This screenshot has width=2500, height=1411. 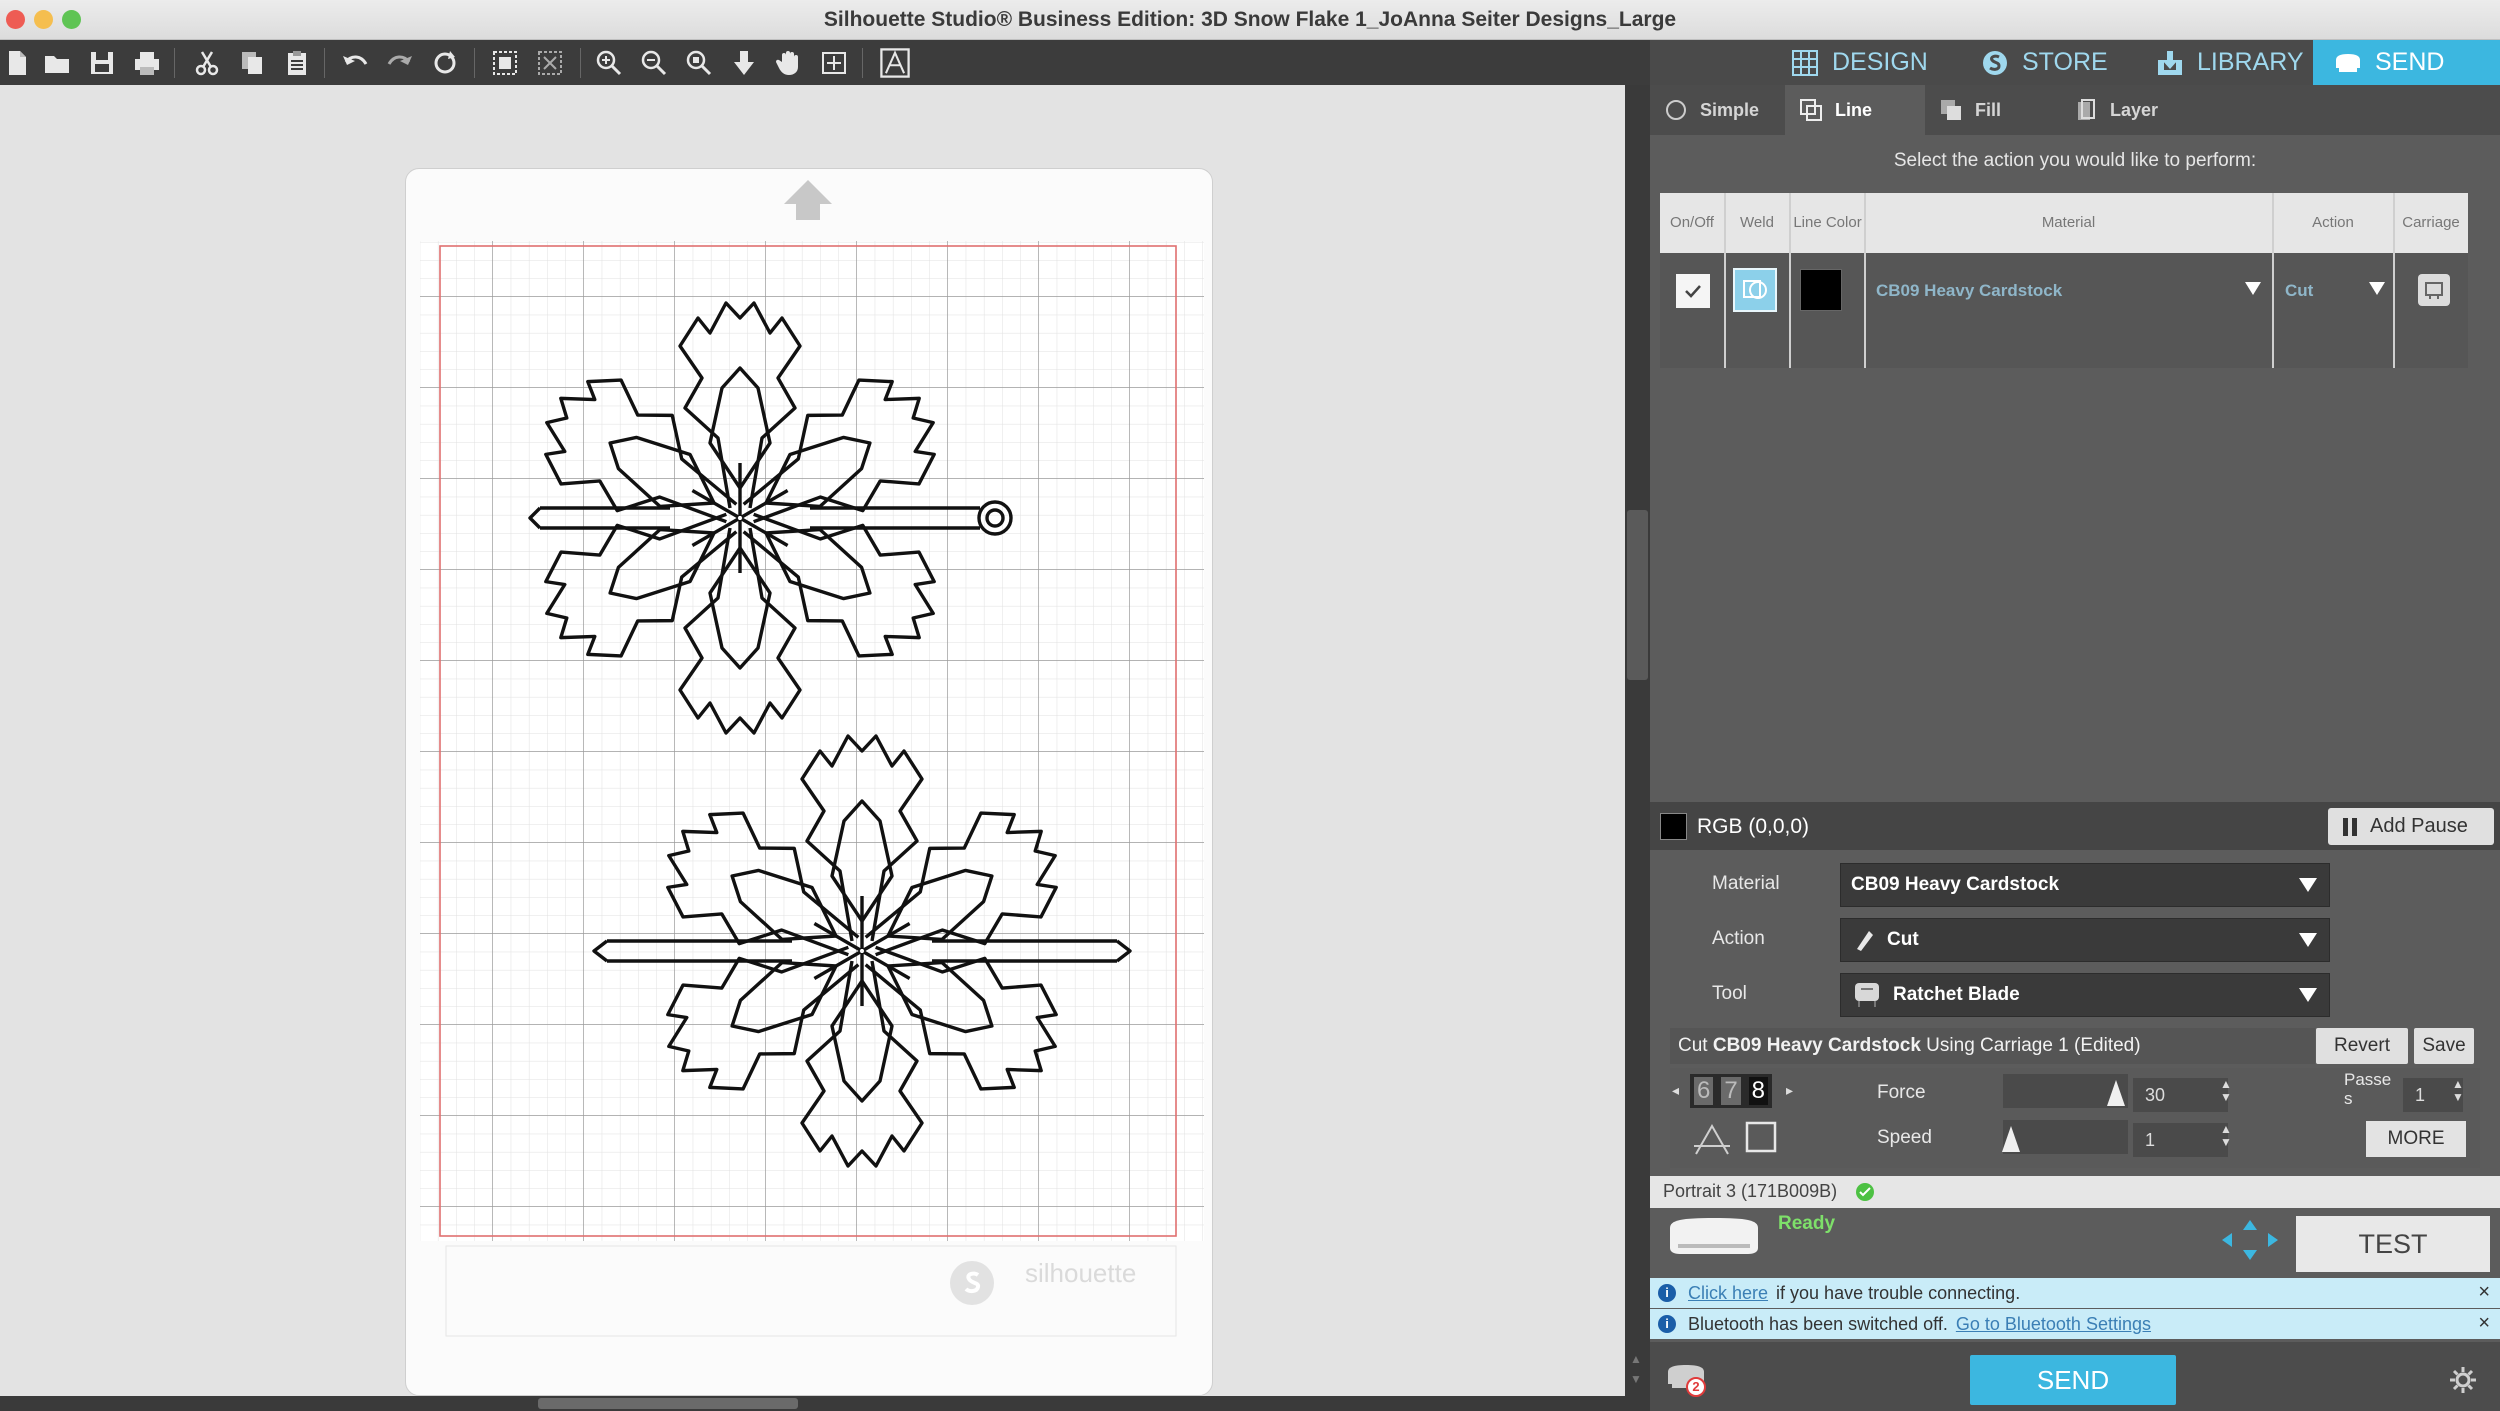 I want to click on action-value: Cut, so click(x=1903, y=939).